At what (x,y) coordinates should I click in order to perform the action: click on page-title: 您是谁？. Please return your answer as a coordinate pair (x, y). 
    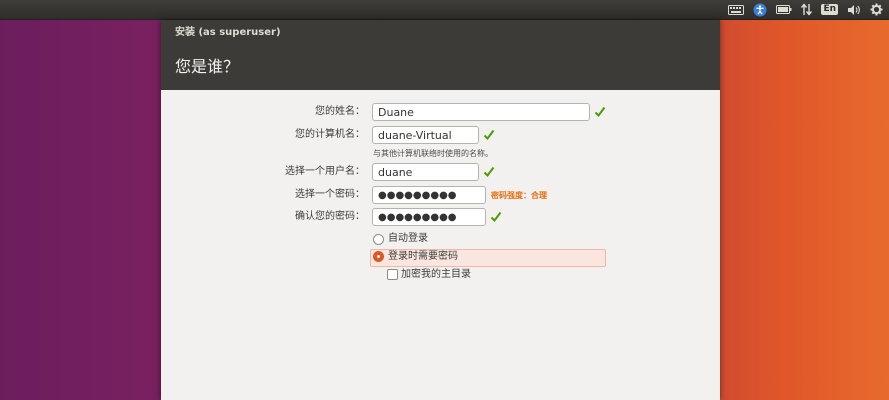
    Looking at the image, I should click on (207, 66).